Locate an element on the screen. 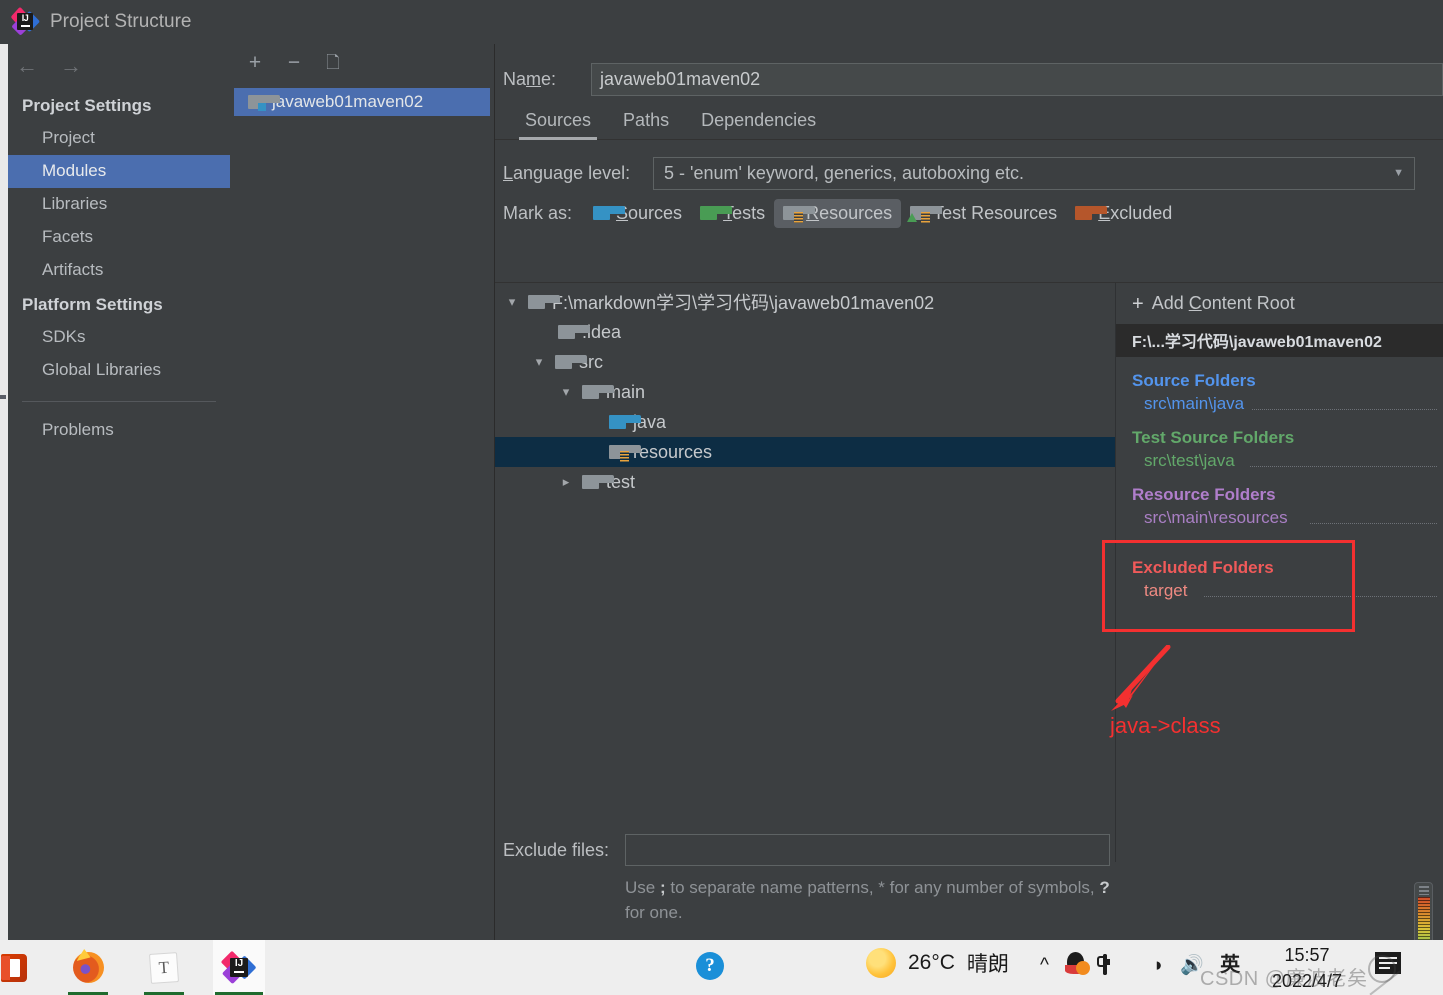 This screenshot has height=995, width=1443. modules-toolbar: + − 🗋 is located at coordinates (362, 62).